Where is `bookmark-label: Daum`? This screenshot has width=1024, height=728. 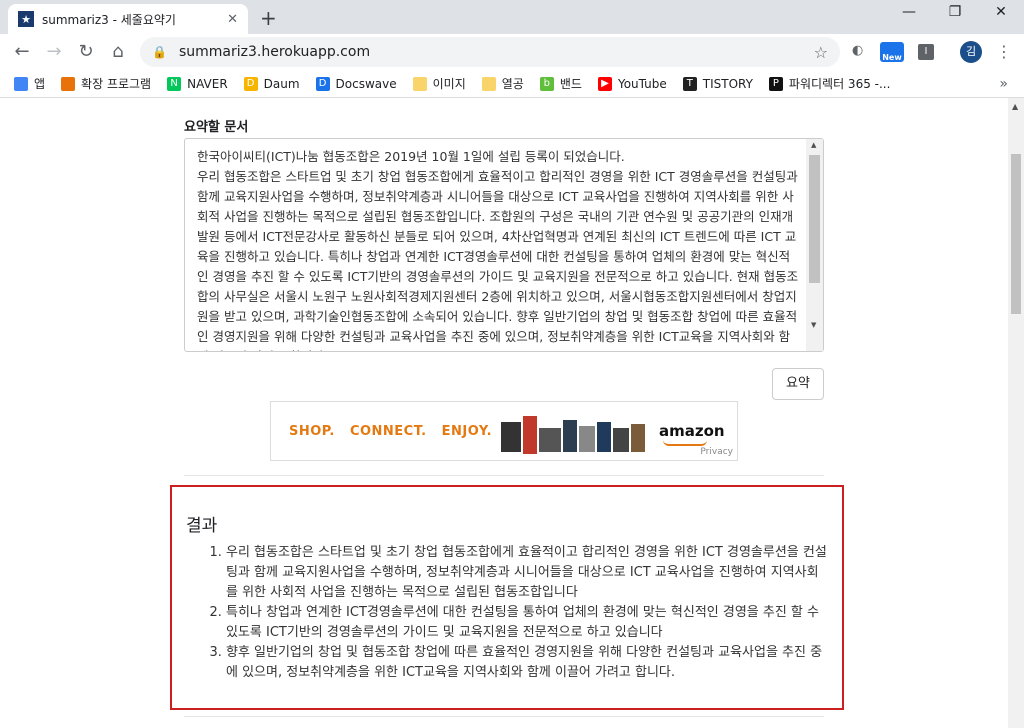 bookmark-label: Daum is located at coordinates (281, 83).